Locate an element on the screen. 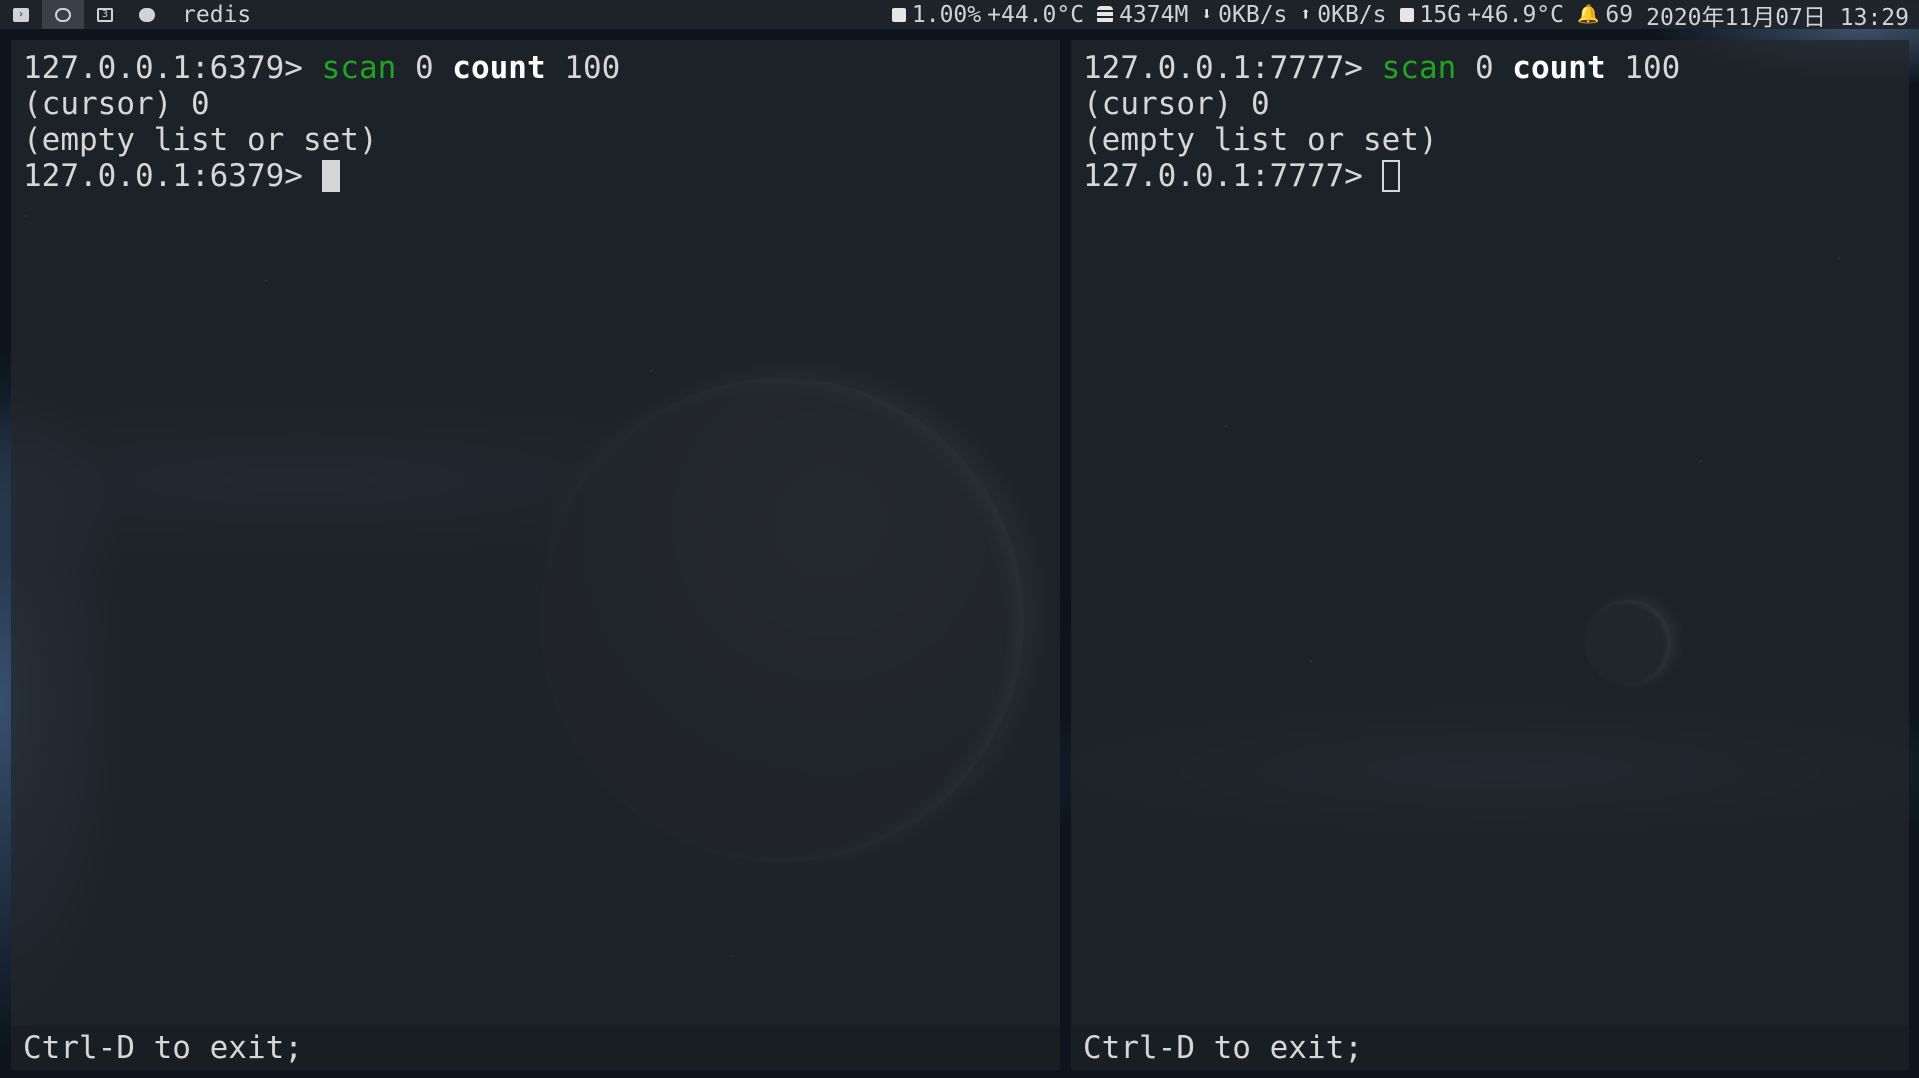 The image size is (1919, 1078). cpu-status: 1.00% +44.0°C is located at coordinates (988, 14).